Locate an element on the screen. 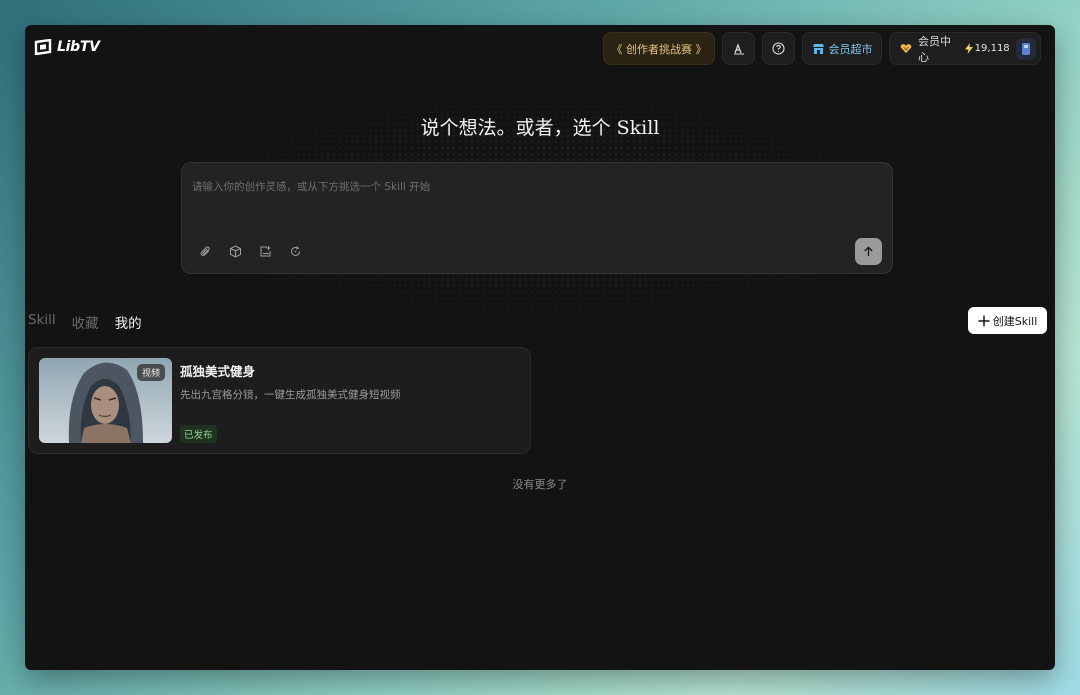 Image resolution: width=1080 pixels, height=695 pixels. credits-display: 19,118 is located at coordinates (987, 48).